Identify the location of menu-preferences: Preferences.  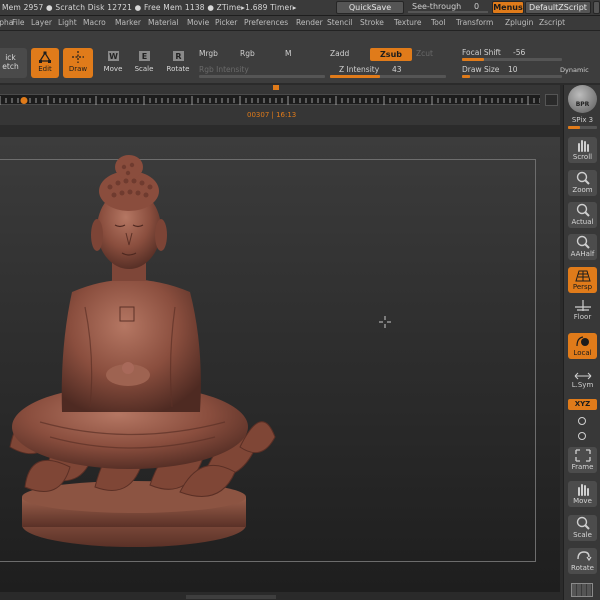
(266, 22).